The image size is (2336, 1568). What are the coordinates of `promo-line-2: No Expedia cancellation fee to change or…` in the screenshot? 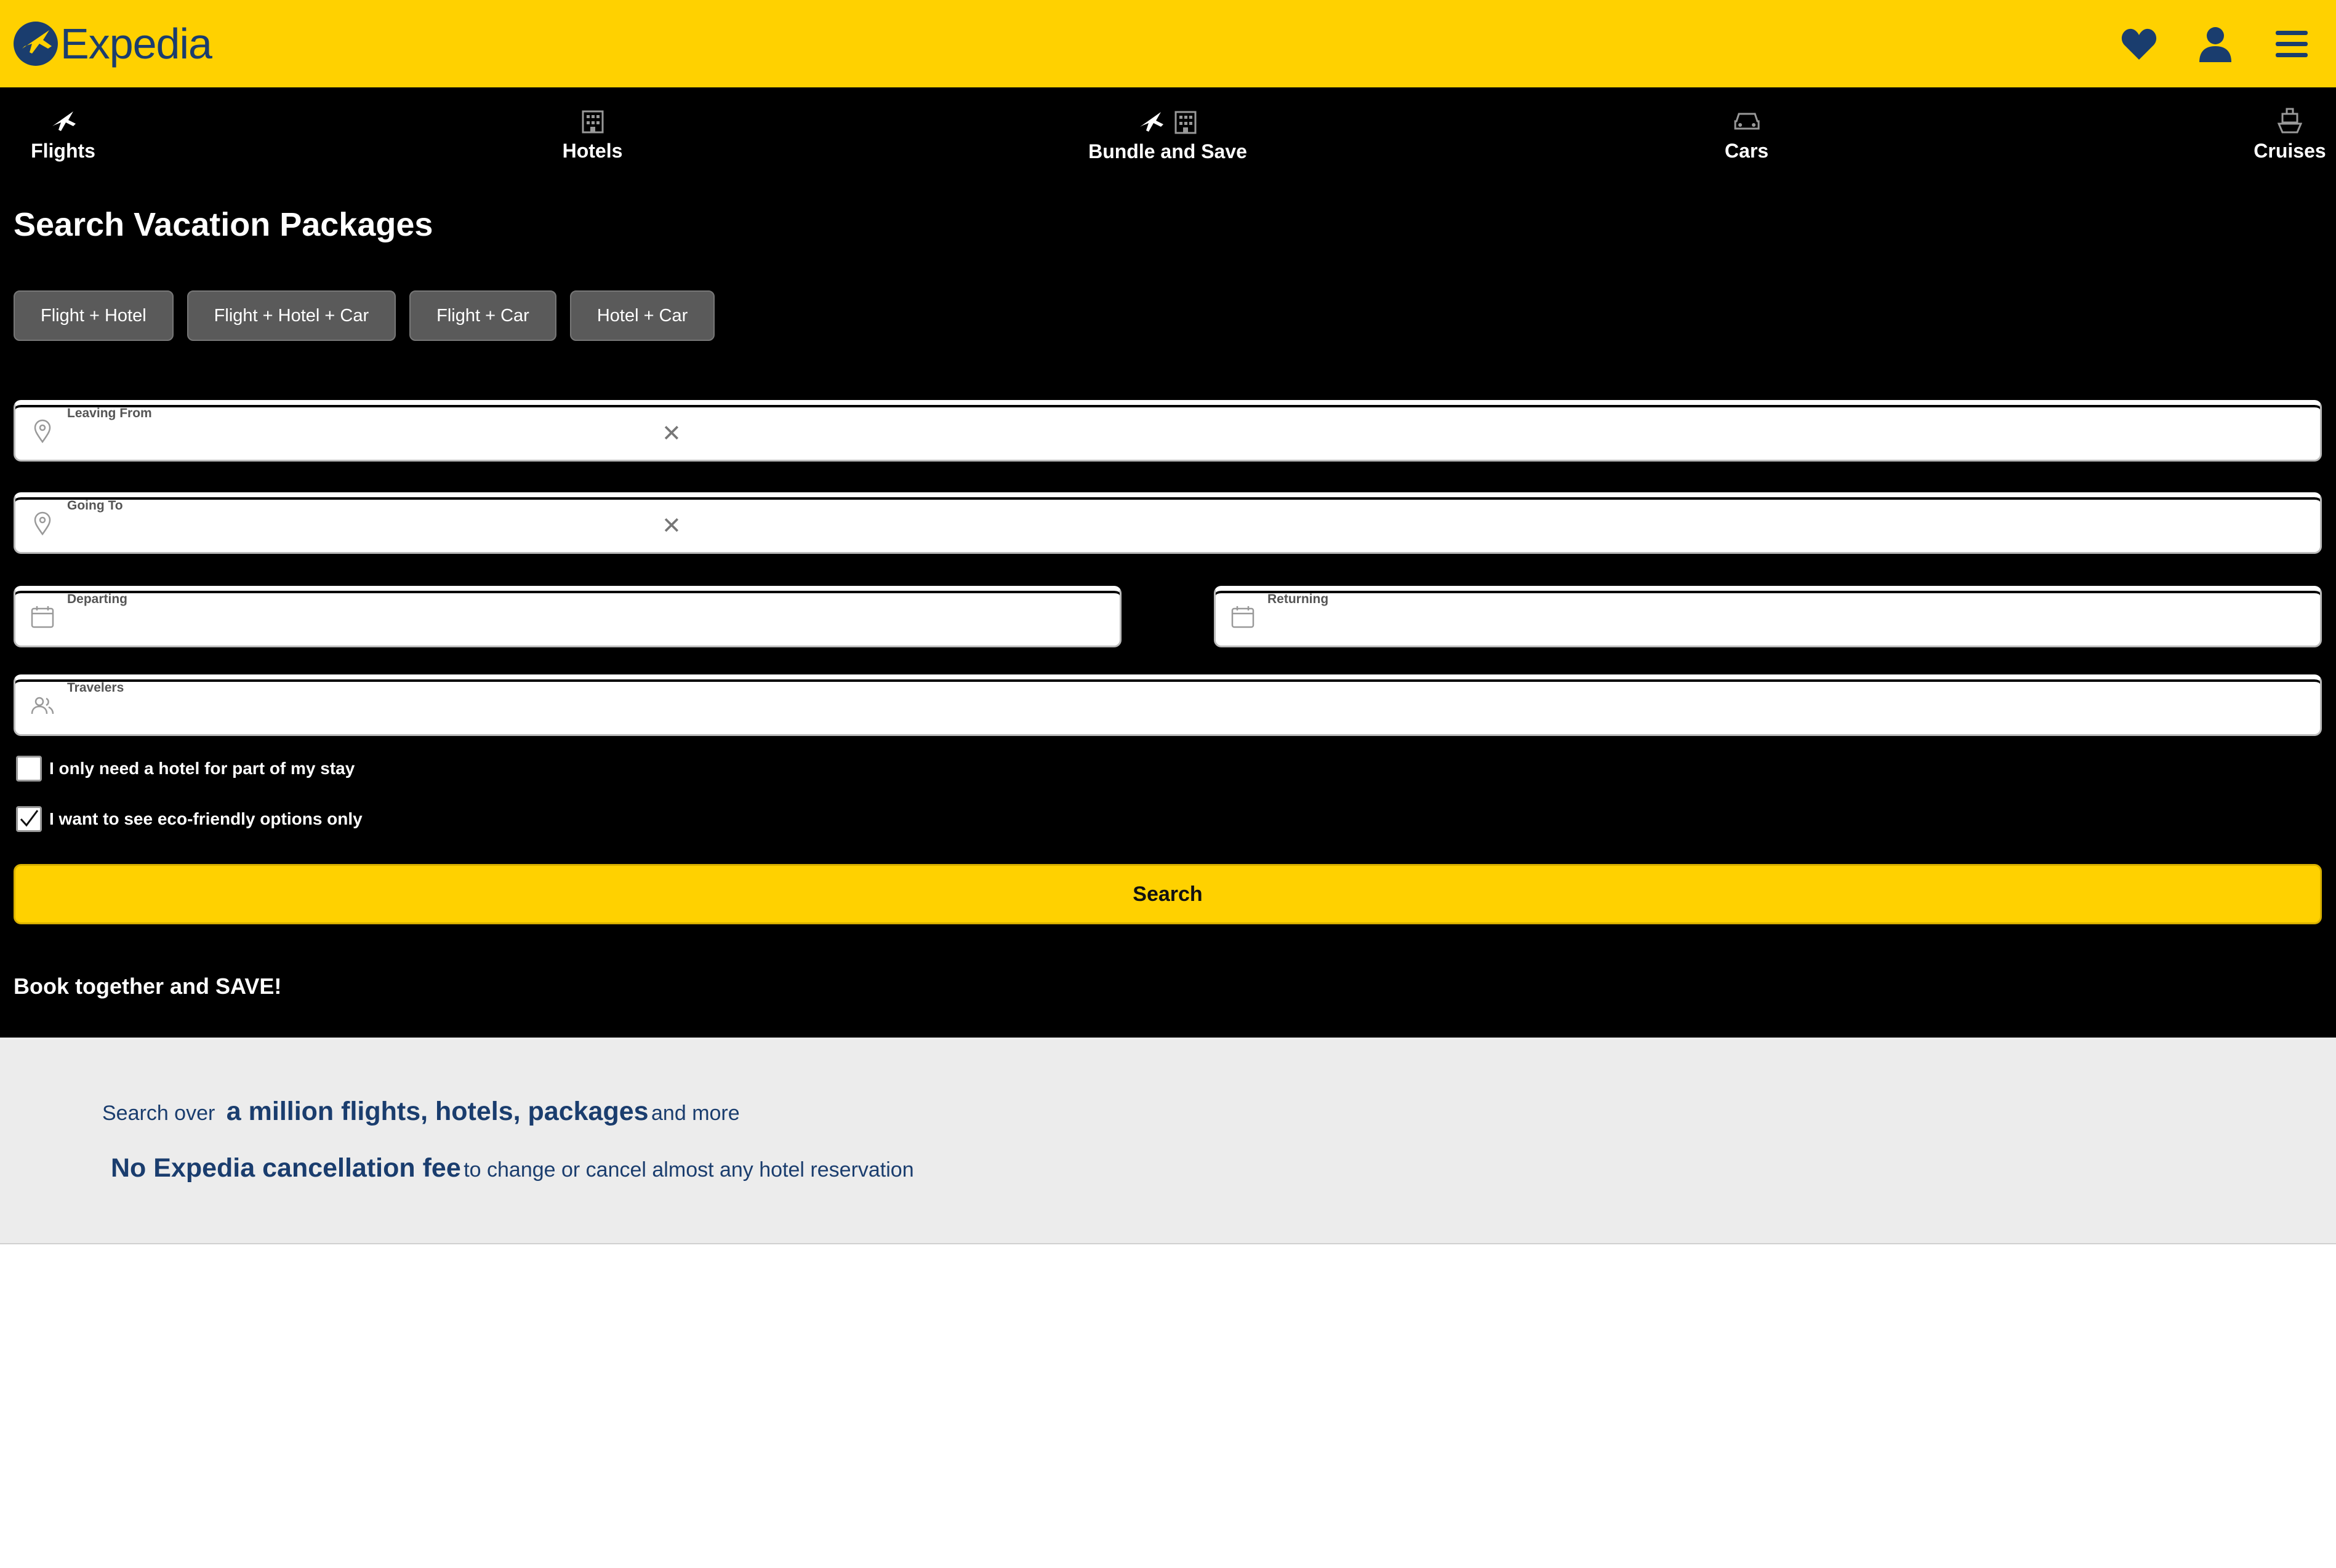 It's located at (512, 1168).